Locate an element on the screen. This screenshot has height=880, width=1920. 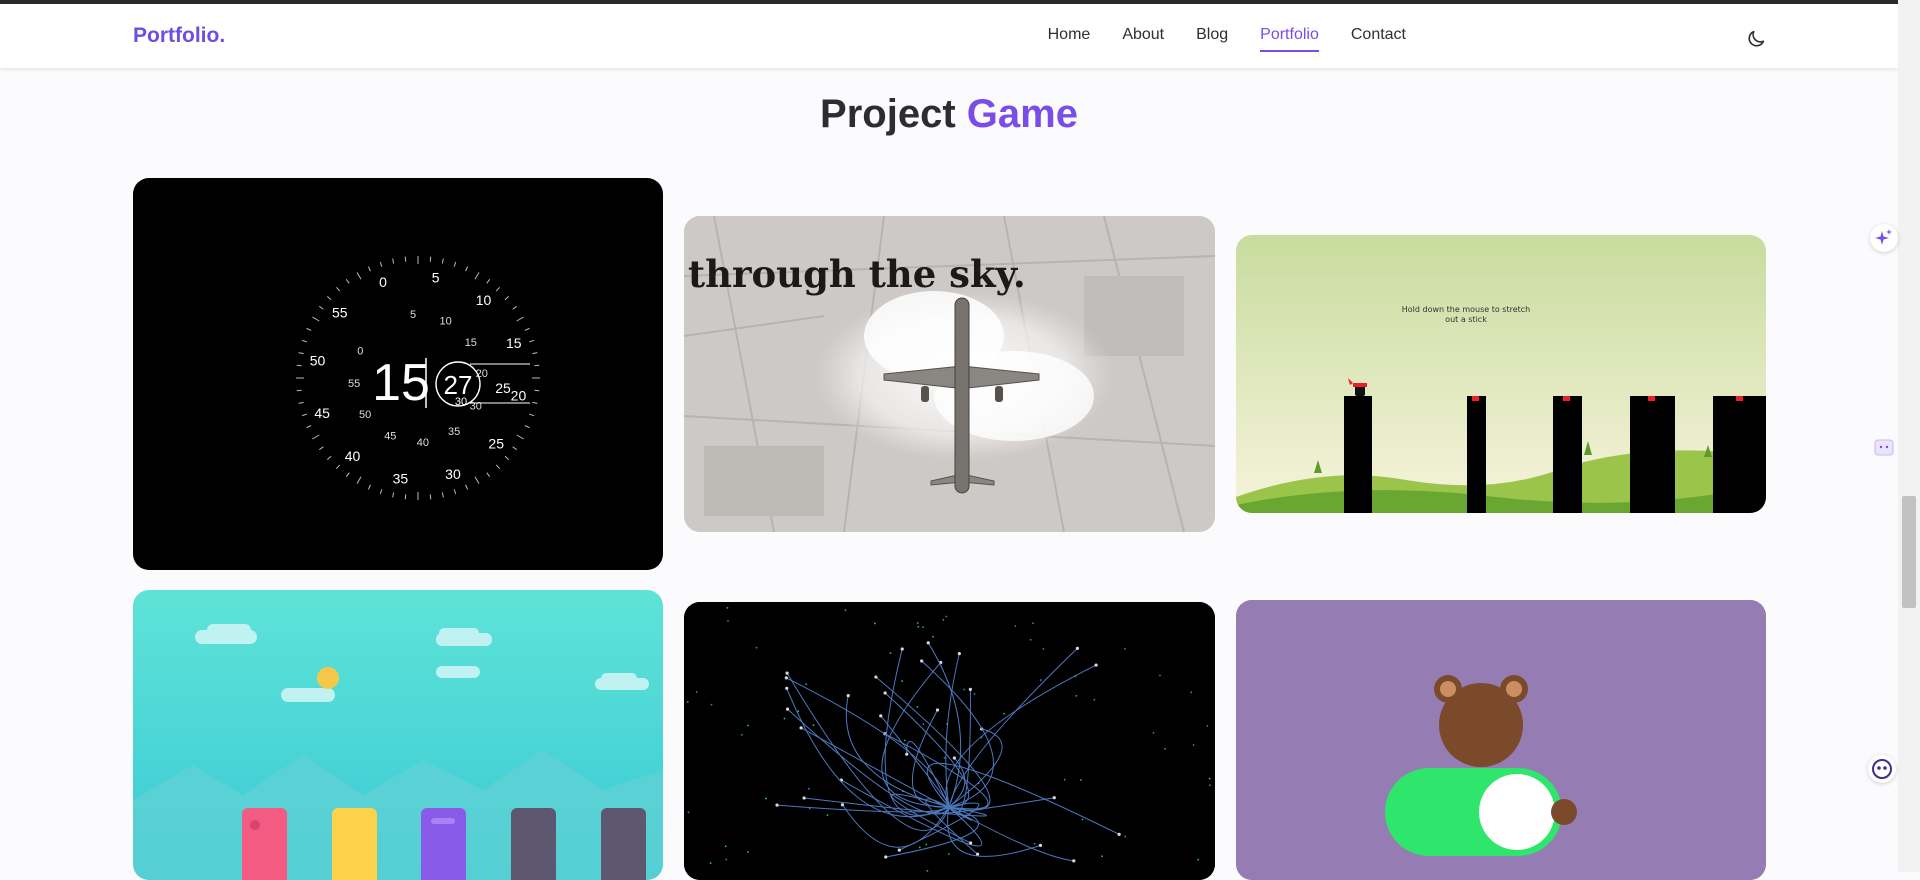
moon-icon is located at coordinates (1756, 39).